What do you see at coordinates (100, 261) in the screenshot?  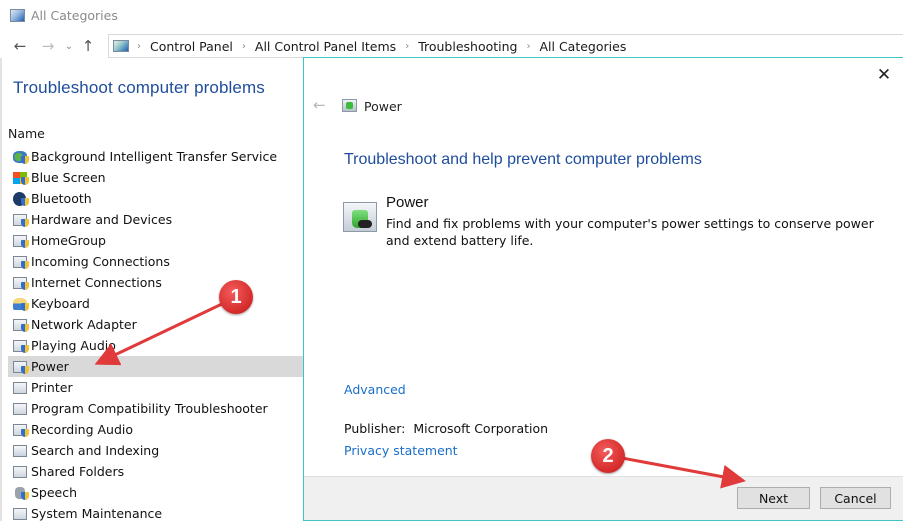 I see `list-item-label: Incoming Connections` at bounding box center [100, 261].